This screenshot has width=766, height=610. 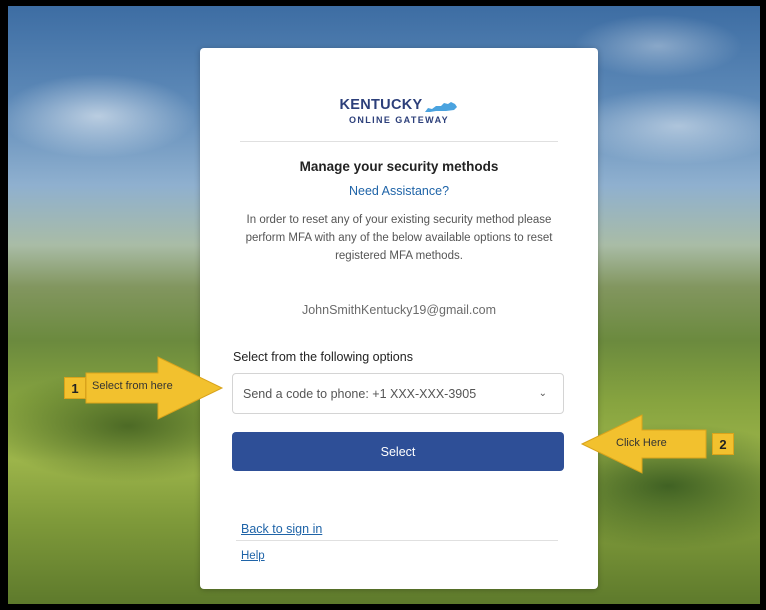 I want to click on security-method-select: Send a code to phone: +1 XXX-XXX-3905 ⌄, so click(x=398, y=393).